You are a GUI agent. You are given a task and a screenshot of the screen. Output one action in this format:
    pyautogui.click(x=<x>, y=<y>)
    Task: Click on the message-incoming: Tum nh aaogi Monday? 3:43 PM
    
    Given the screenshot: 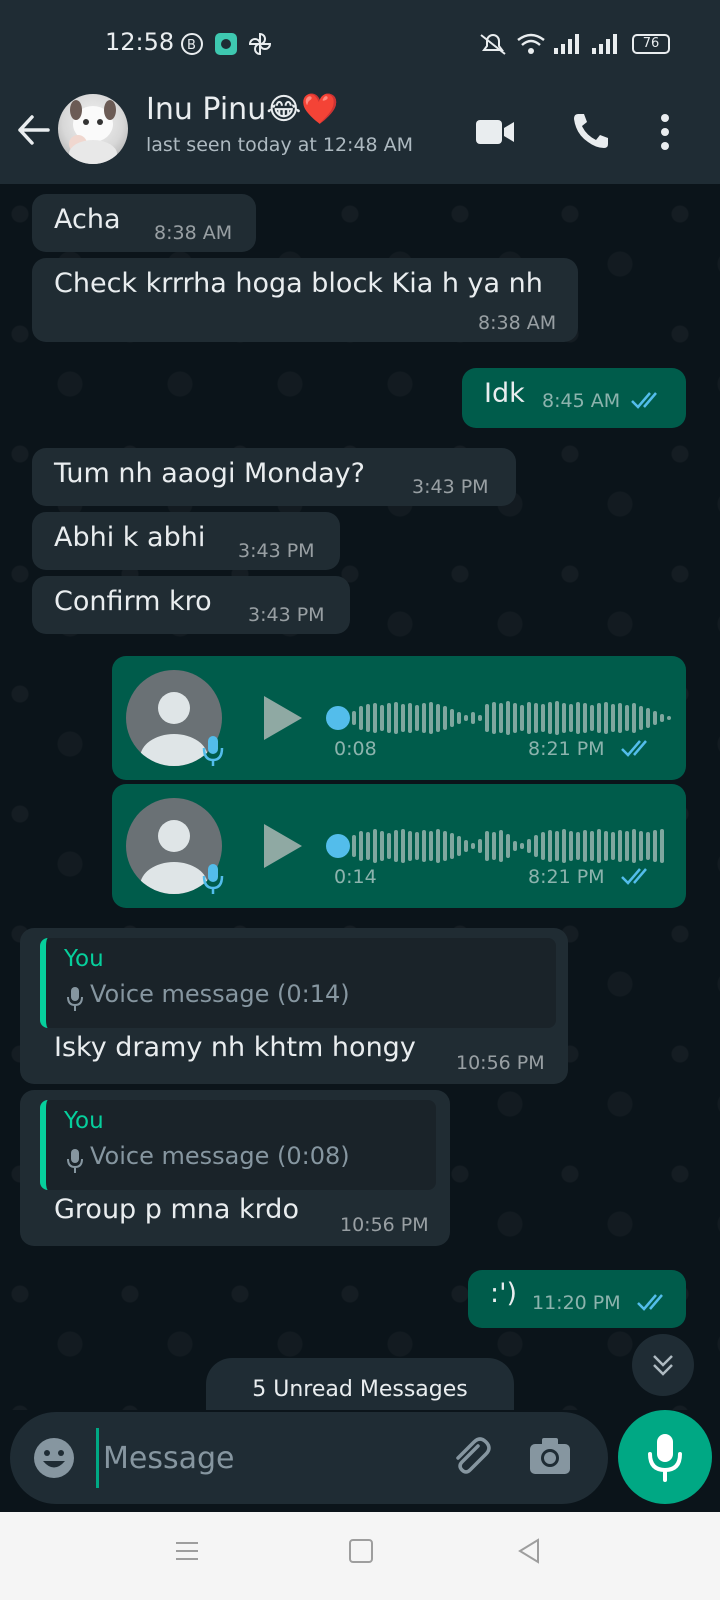 What is the action you would take?
    pyautogui.click(x=274, y=477)
    